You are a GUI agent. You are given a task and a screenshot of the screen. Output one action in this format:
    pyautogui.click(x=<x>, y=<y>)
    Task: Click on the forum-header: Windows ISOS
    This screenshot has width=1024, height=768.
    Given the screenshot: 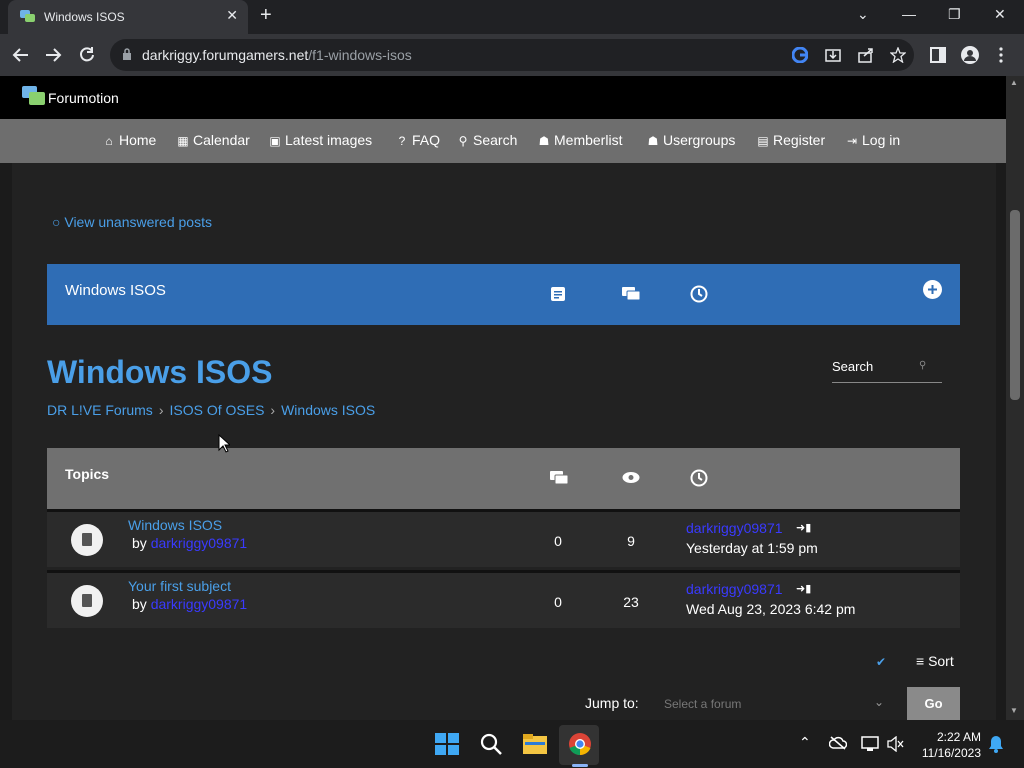 What is the action you would take?
    pyautogui.click(x=503, y=294)
    